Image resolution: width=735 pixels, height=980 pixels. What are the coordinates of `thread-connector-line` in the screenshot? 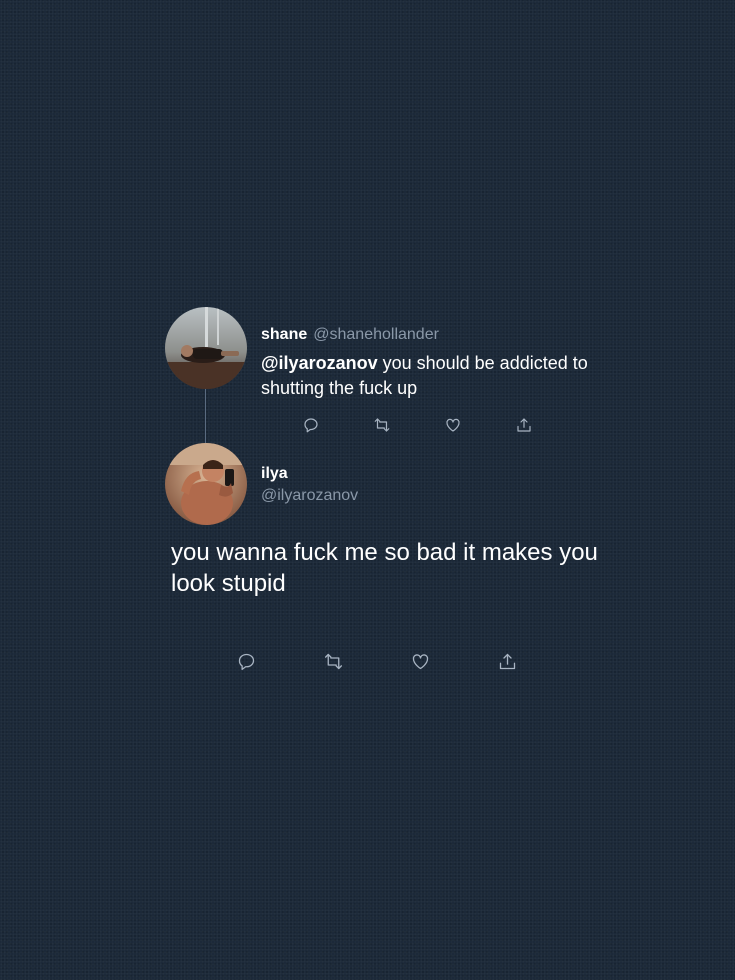 It's located at (205, 416).